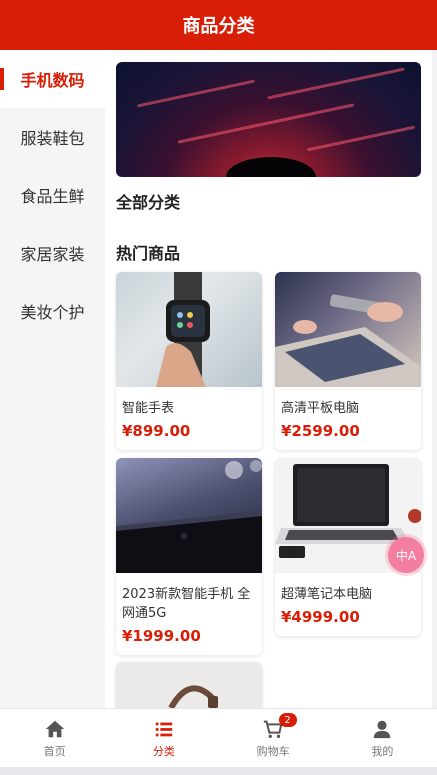 The height and width of the screenshot is (775, 437). I want to click on cart-badge: 2, so click(287, 720).